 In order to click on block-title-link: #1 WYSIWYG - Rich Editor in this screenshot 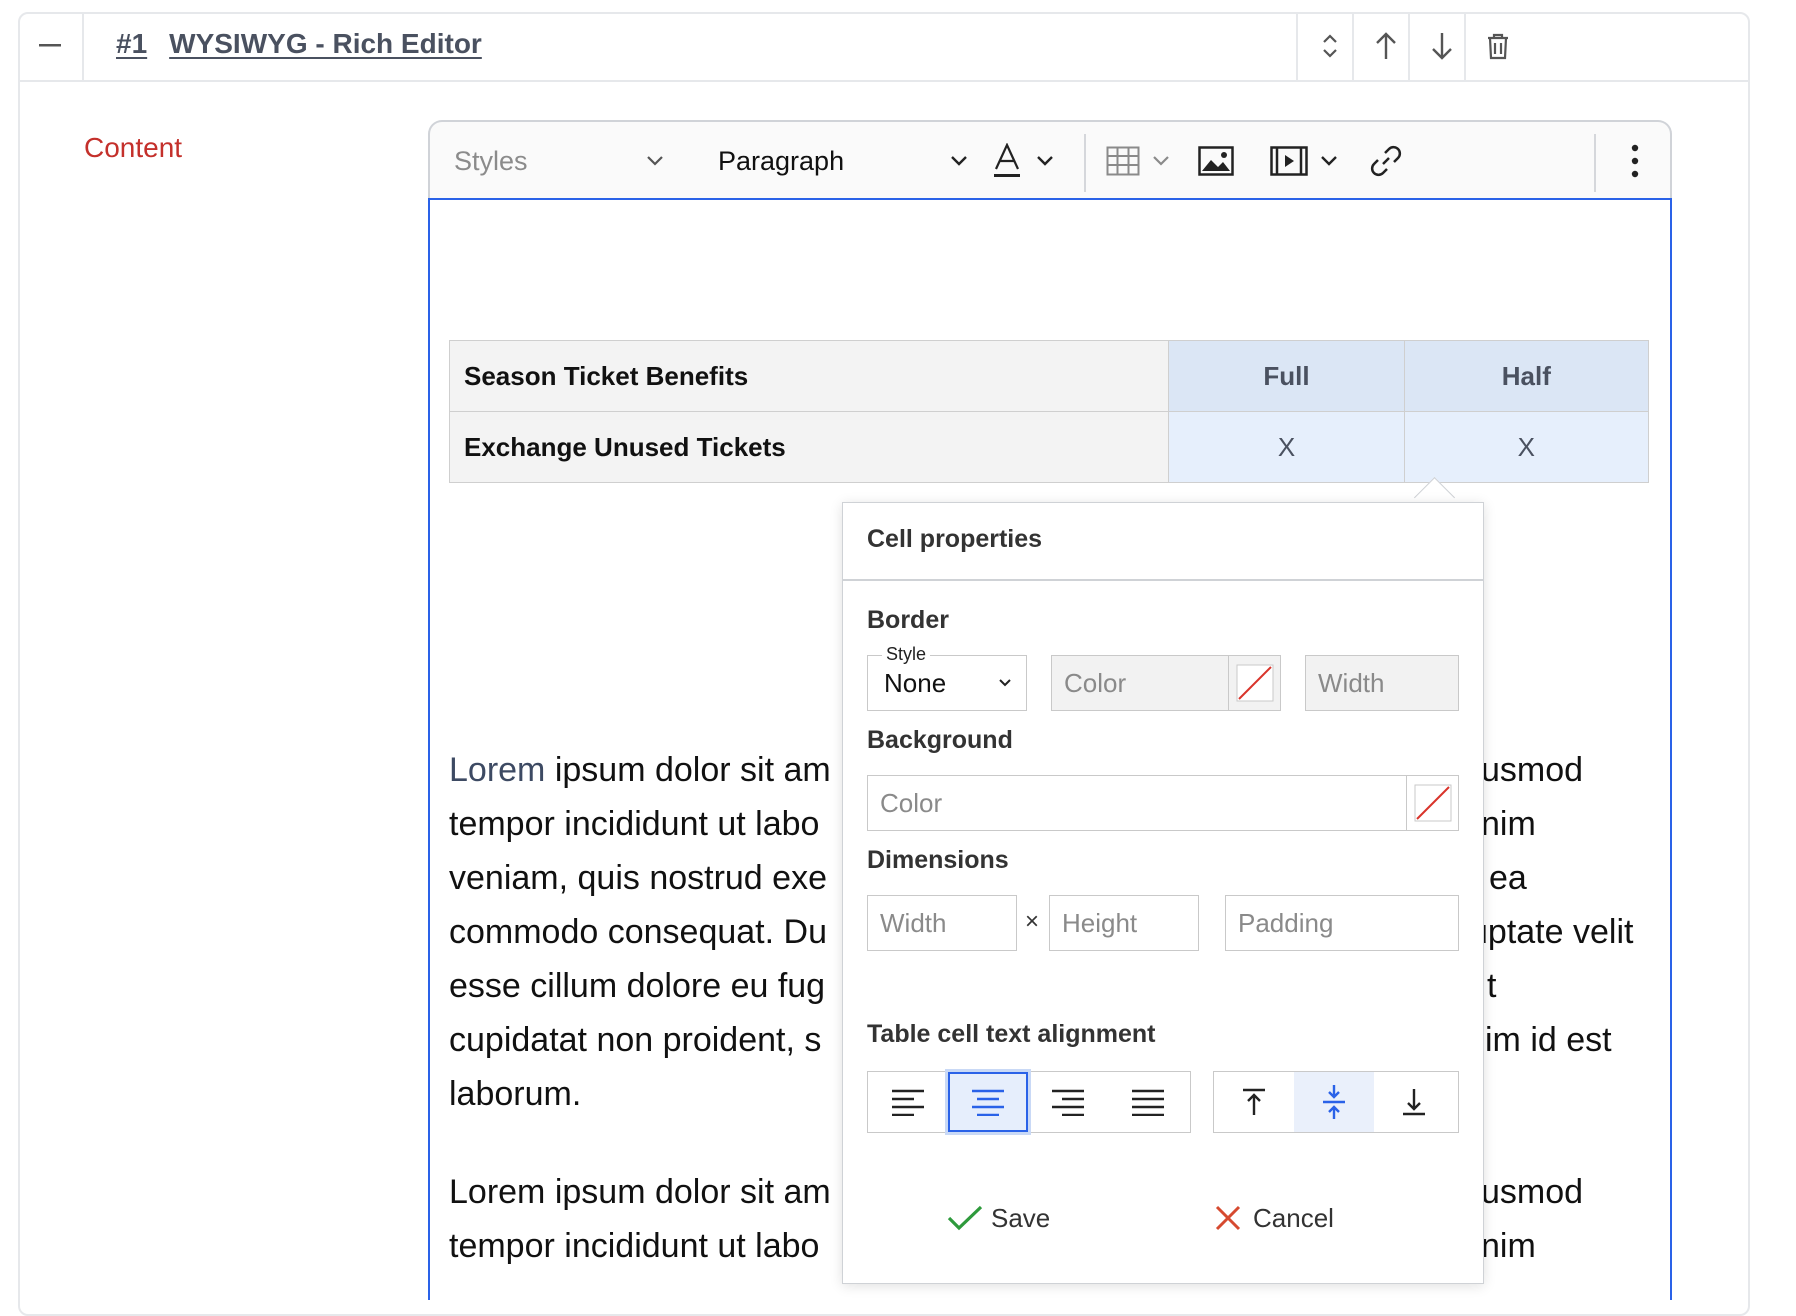, I will do `click(310, 44)`.